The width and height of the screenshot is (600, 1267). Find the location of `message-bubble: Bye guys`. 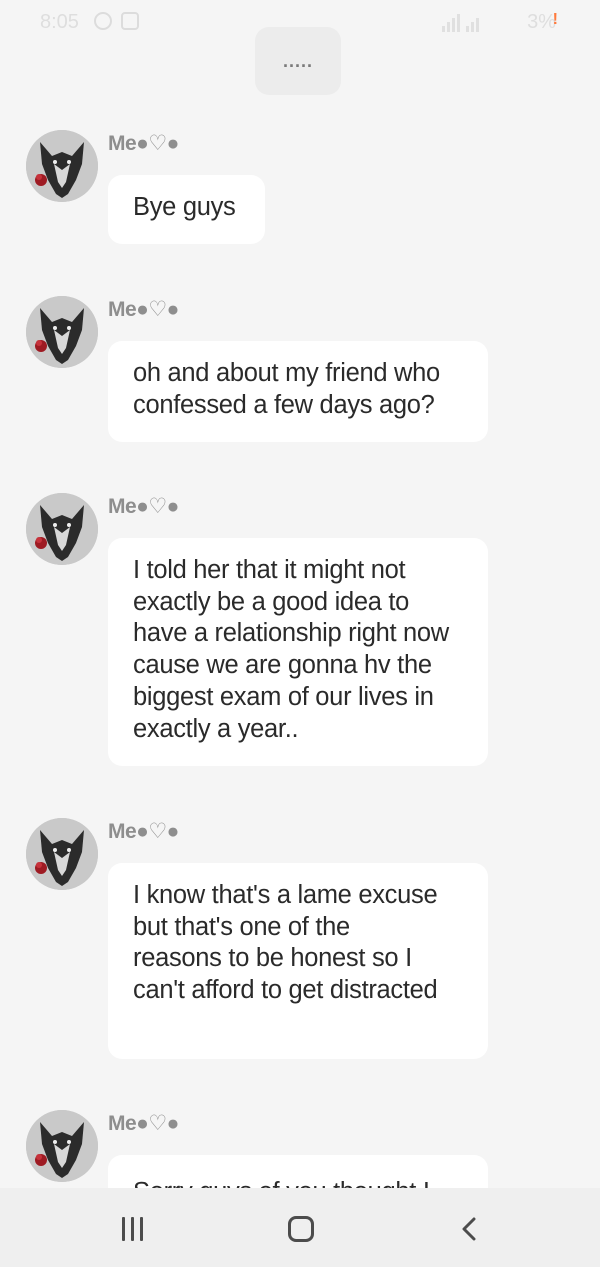

message-bubble: Bye guys is located at coordinates (186, 209).